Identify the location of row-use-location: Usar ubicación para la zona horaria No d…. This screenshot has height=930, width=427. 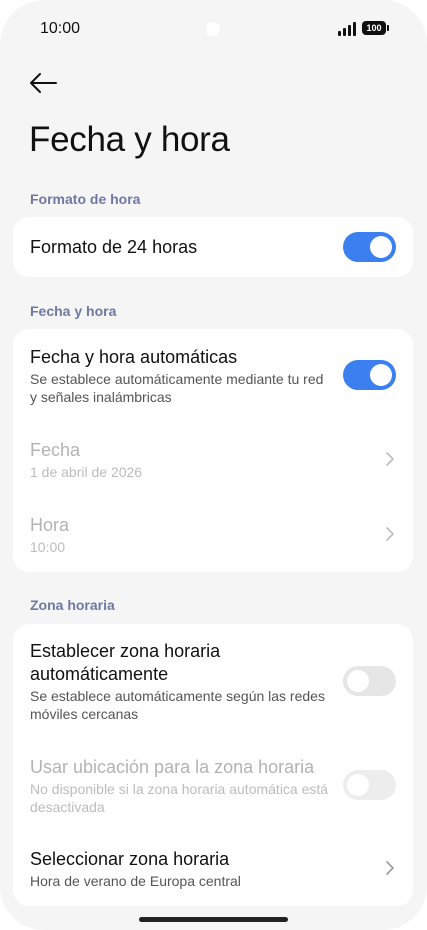
(181, 786).